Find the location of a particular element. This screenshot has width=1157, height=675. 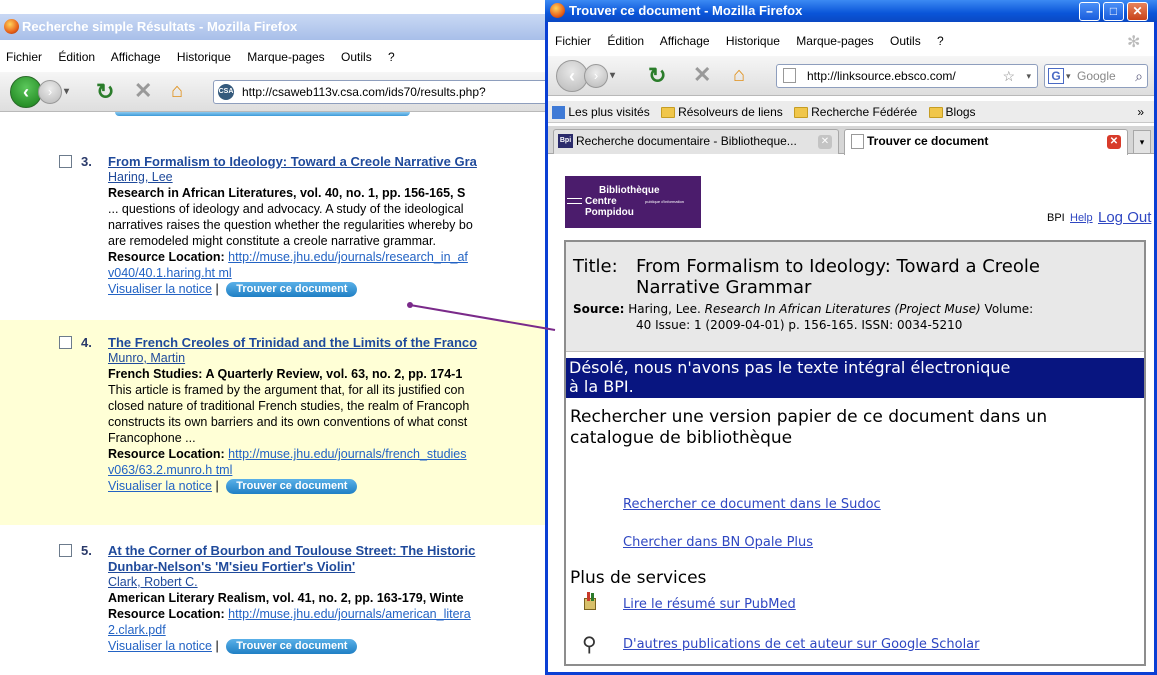

engine-dropdown-icon: ▾ is located at coordinates (1068, 76).